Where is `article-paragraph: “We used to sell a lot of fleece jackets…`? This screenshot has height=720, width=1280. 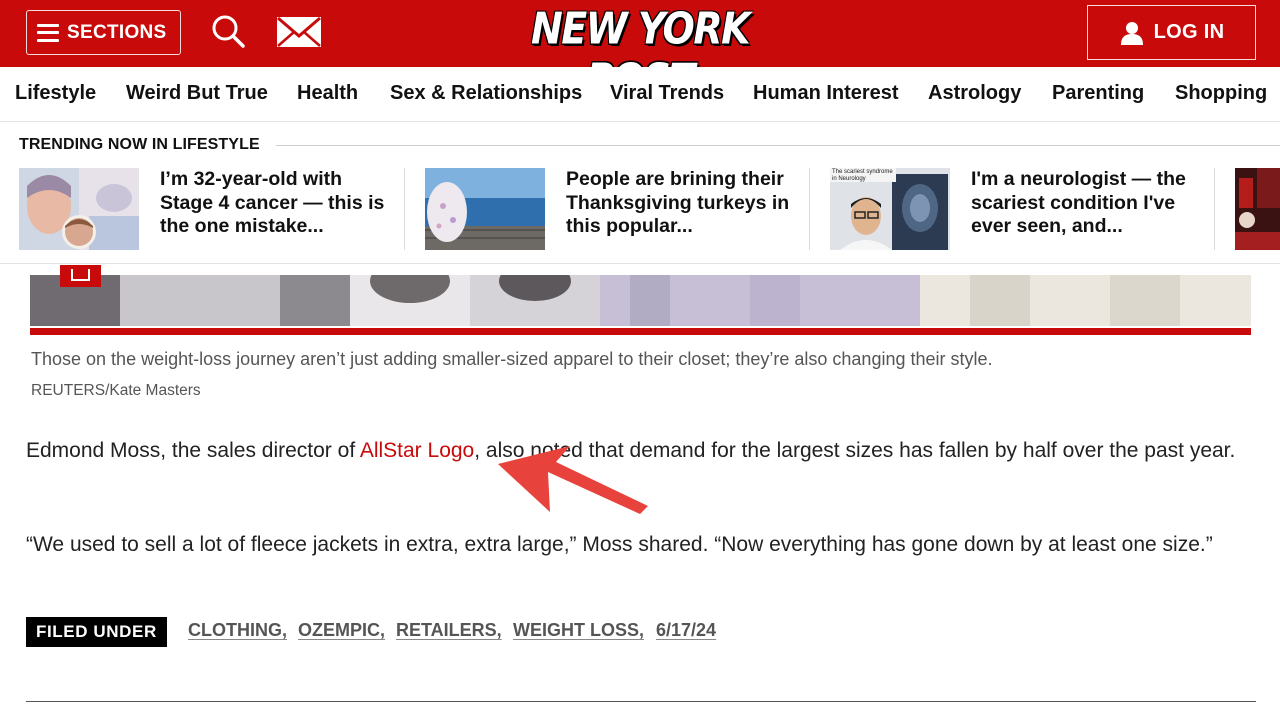
article-paragraph: “We used to sell a lot of fleece jackets… is located at coordinates (619, 544).